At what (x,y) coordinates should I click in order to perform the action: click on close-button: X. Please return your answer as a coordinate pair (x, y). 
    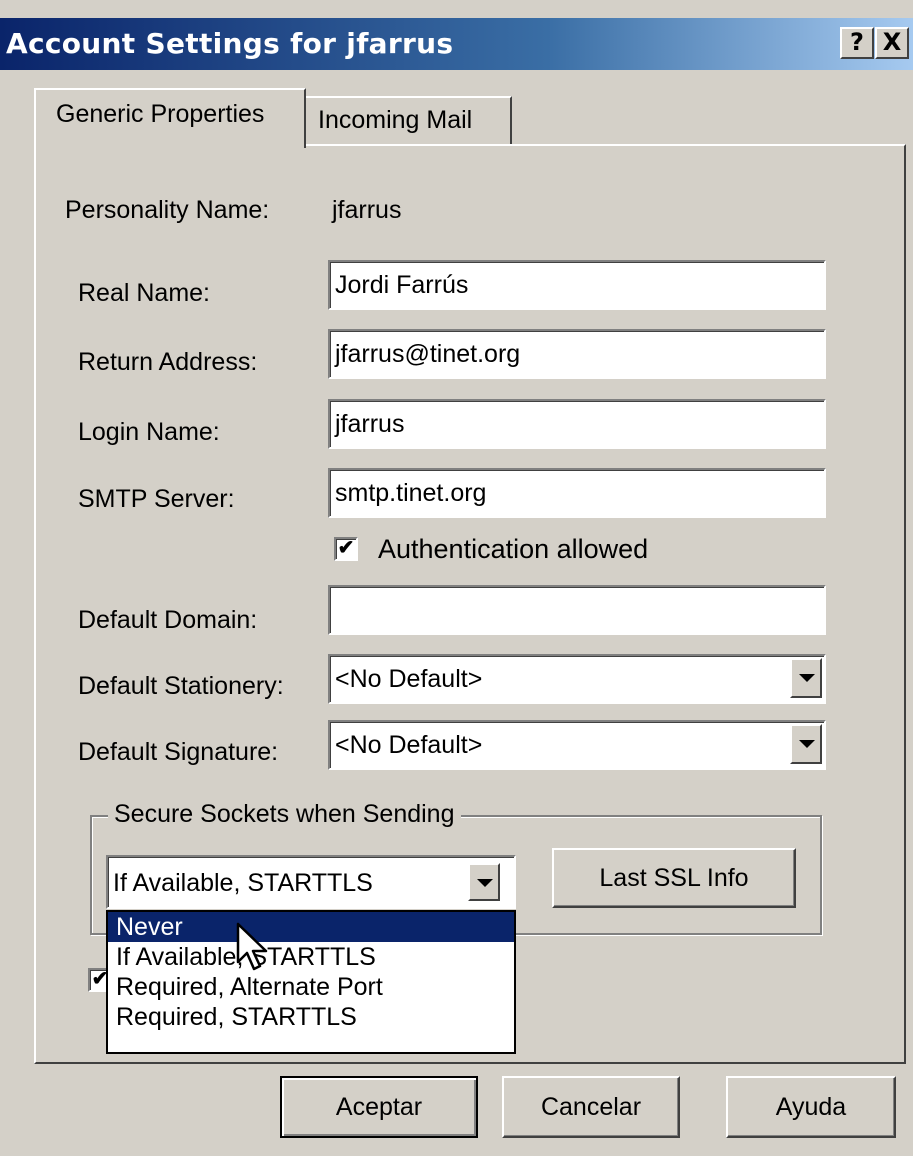
    Looking at the image, I should click on (892, 43).